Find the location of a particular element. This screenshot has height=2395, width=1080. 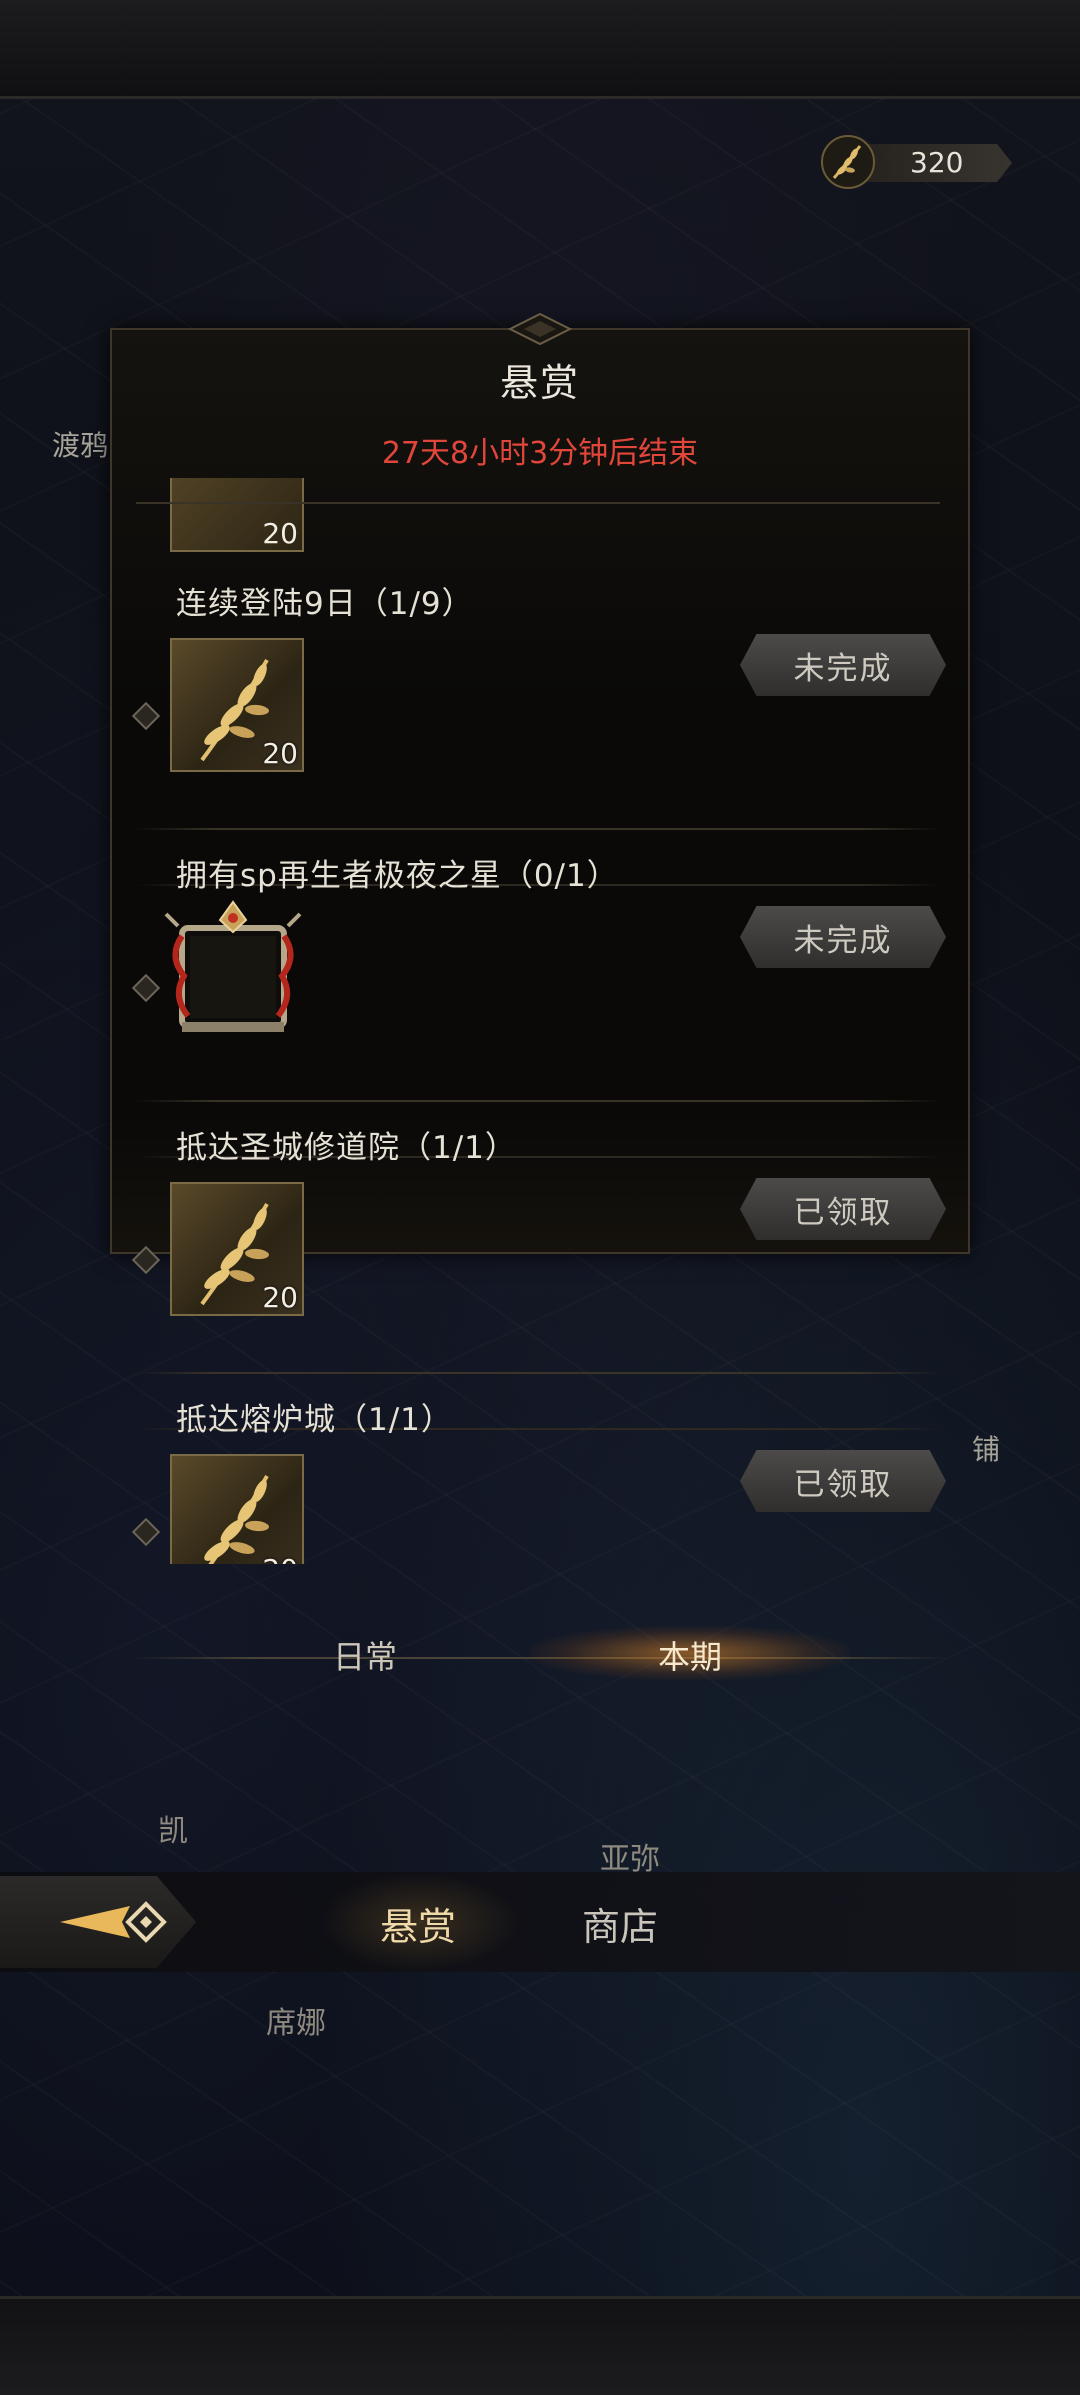

reward-item is located at coordinates (233, 971).